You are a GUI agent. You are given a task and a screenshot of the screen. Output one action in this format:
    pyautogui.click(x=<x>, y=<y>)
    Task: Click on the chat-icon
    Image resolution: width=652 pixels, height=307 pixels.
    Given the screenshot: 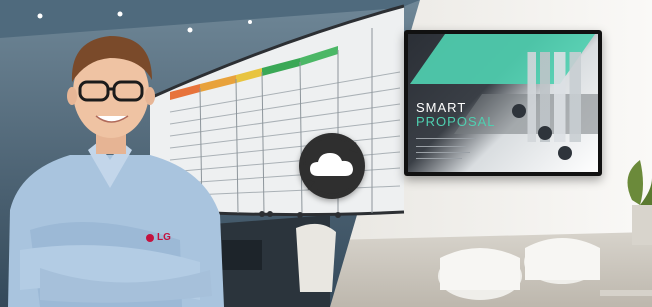 What is the action you would take?
    pyautogui.click(x=565, y=153)
    